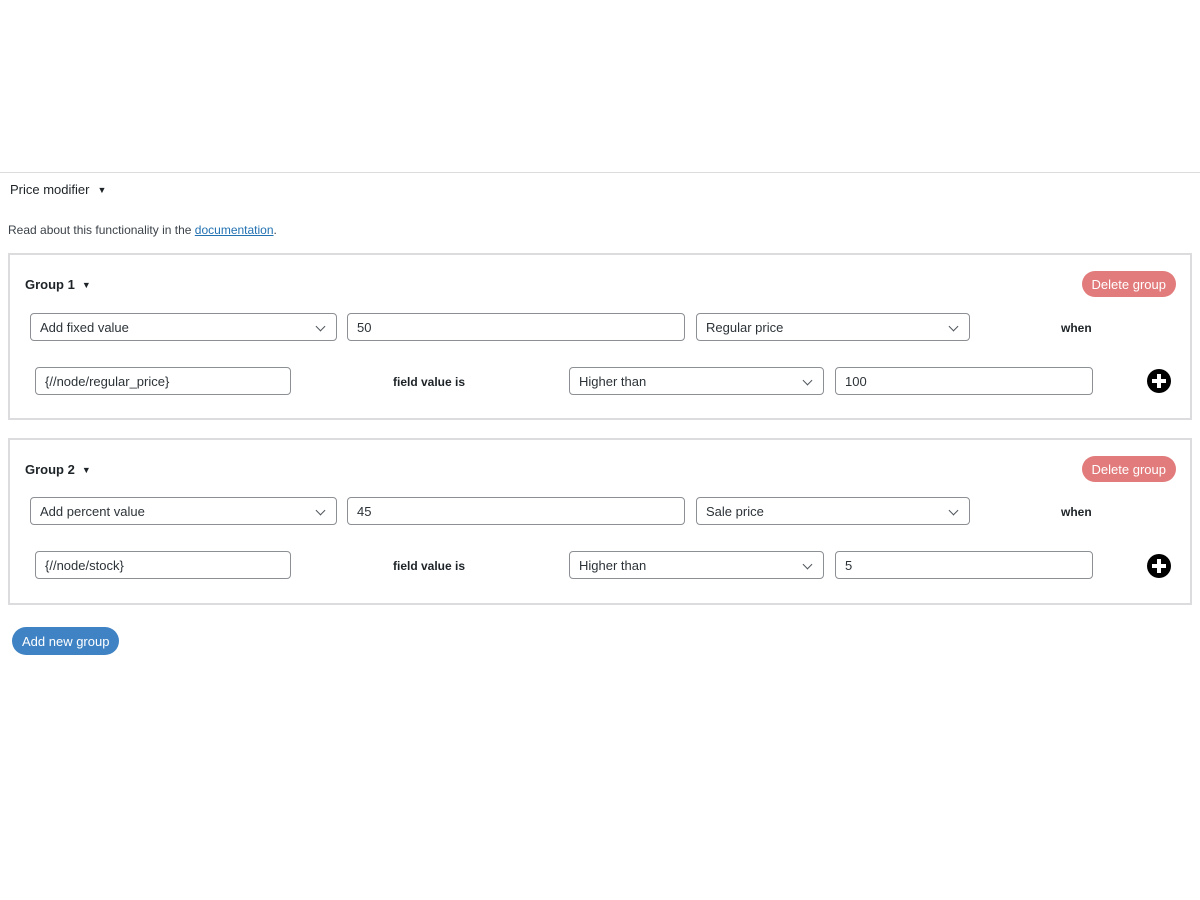 The height and width of the screenshot is (900, 1200). Describe the element at coordinates (600, 172) in the screenshot. I see `top-divider` at that location.